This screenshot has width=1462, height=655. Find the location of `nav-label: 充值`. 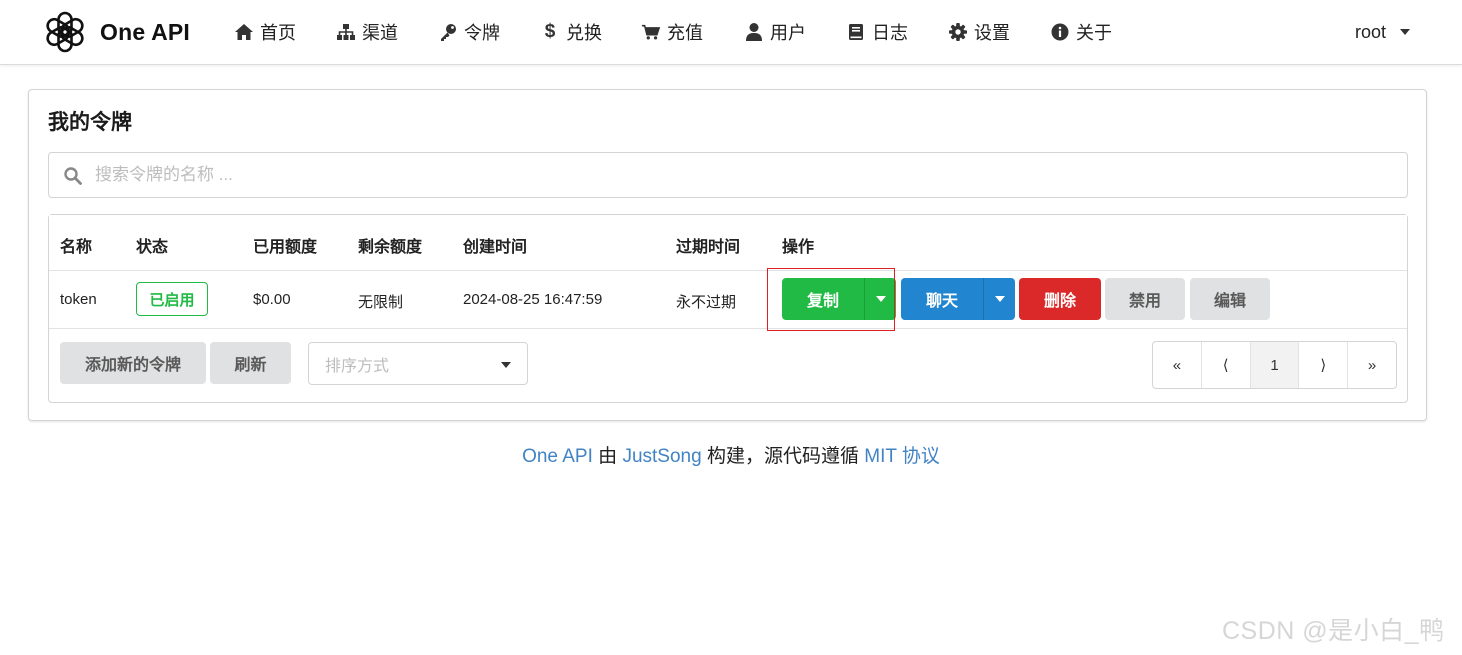

nav-label: 充值 is located at coordinates (685, 33).